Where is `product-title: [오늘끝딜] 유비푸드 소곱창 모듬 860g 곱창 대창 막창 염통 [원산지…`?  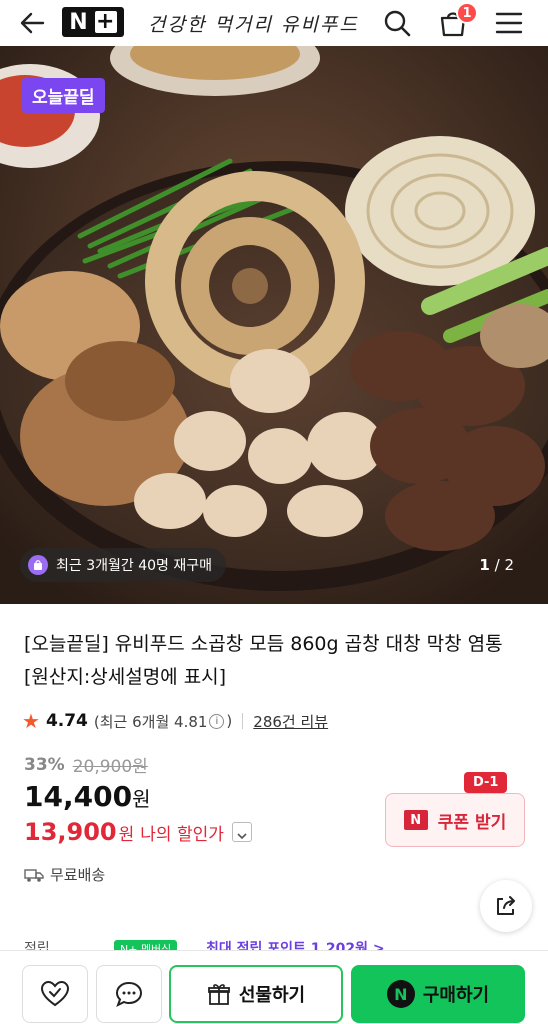
product-title: [오늘끝딜] 유비푸드 소곱창 모듬 860g 곱창 대창 막창 염통 [원산지… is located at coordinates (263, 660).